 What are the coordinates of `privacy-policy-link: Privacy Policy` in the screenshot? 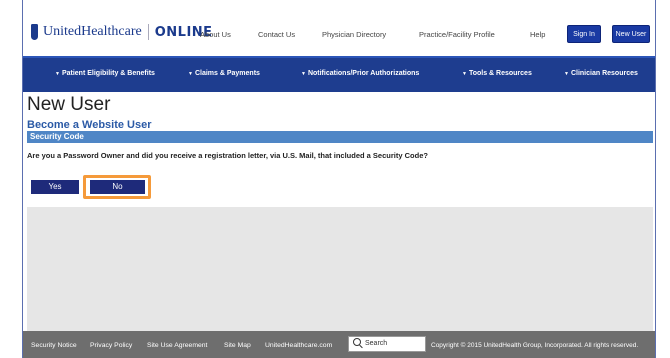 It's located at (111, 345).